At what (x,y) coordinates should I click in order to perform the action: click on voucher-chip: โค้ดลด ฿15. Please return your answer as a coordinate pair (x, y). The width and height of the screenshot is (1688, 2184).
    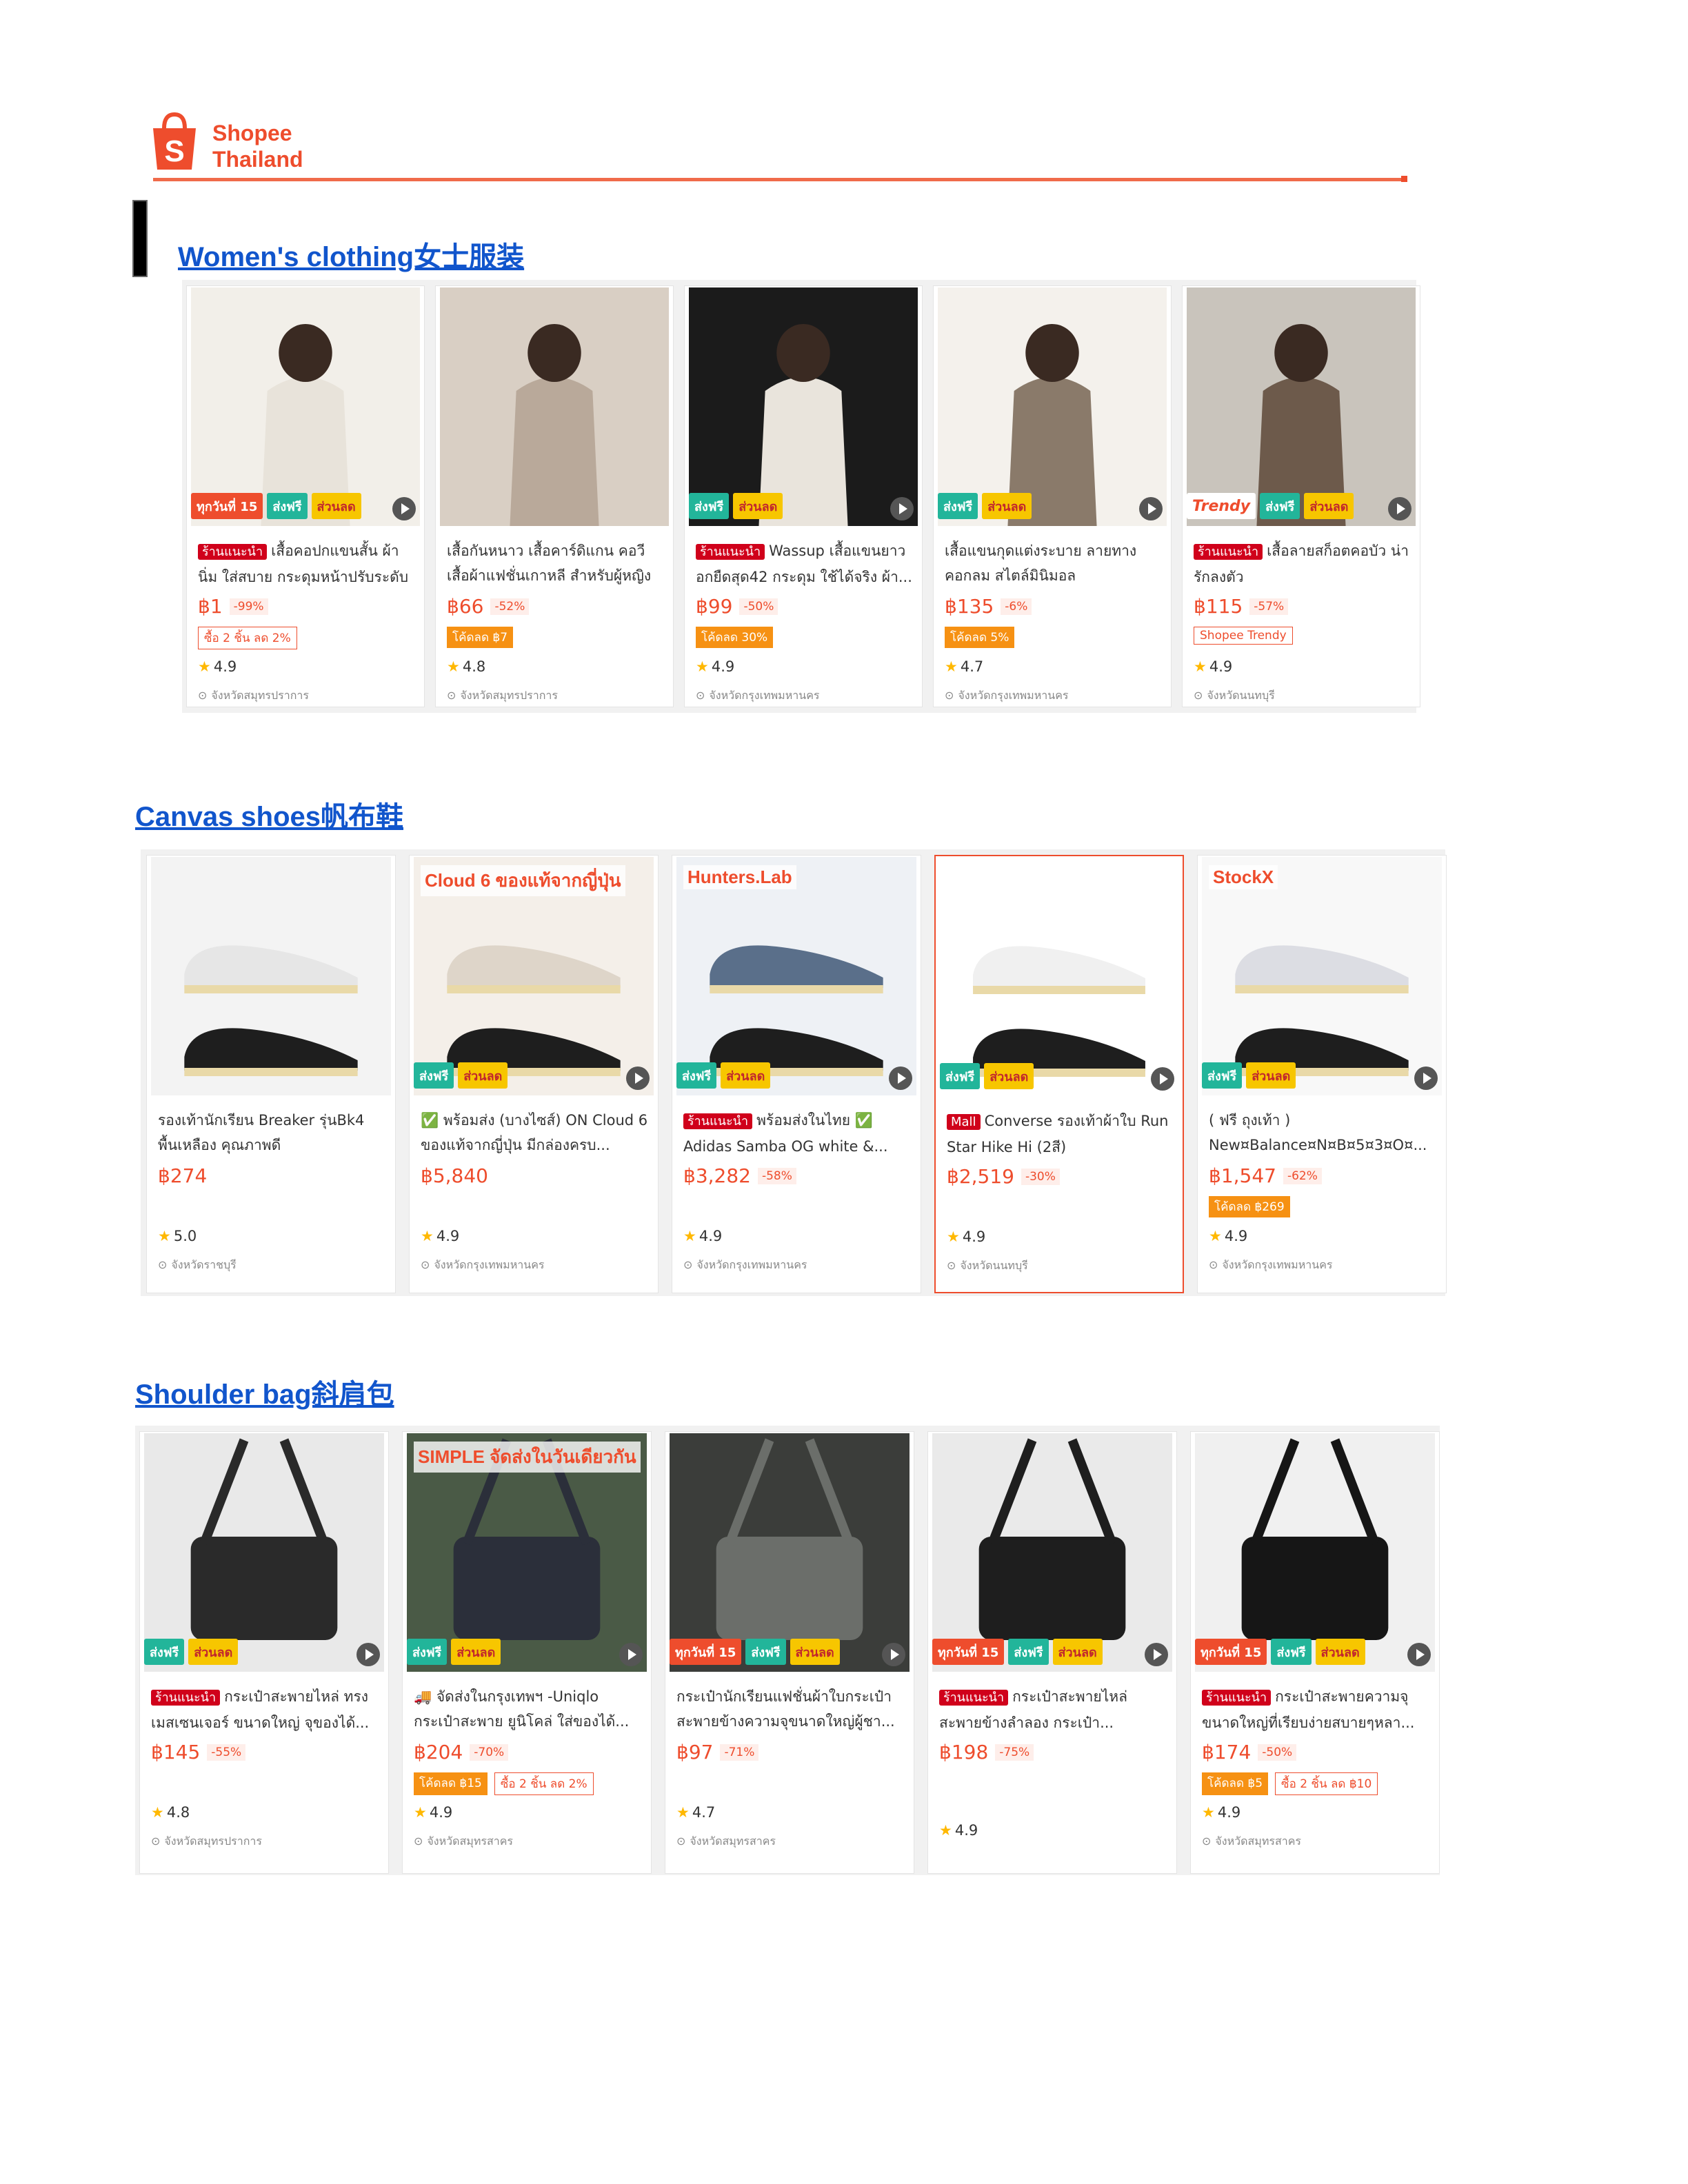
    Looking at the image, I should click on (451, 1784).